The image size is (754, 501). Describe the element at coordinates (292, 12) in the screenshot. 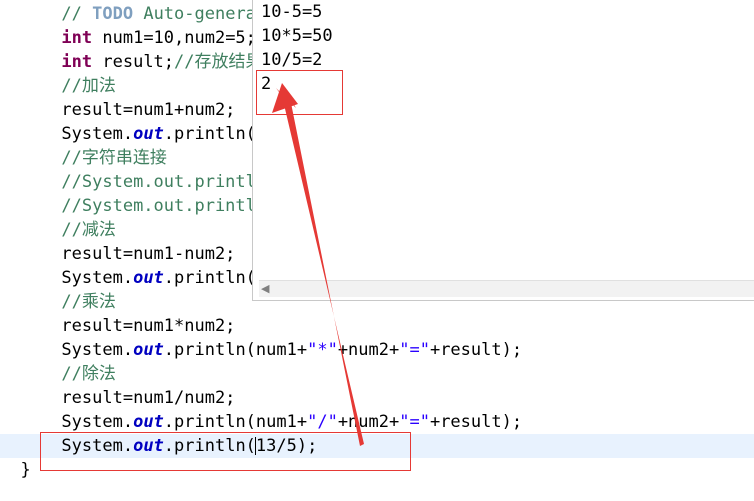

I see `console-output-line: 10-5=5` at that location.